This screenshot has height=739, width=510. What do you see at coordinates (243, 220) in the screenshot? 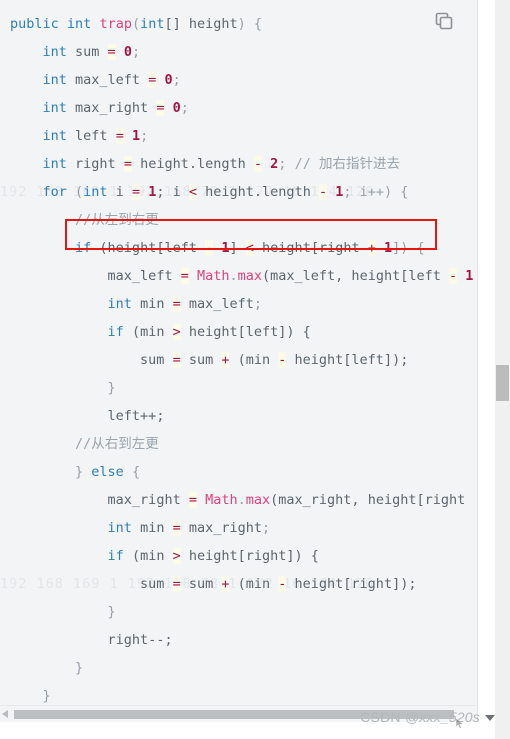
I see `code-line: //从左到右更` at bounding box center [243, 220].